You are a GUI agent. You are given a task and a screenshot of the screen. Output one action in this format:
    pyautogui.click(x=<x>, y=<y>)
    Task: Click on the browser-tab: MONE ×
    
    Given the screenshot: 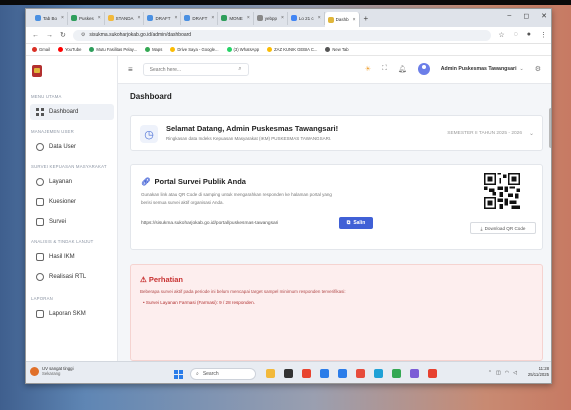 What is the action you would take?
    pyautogui.click(x=236, y=18)
    